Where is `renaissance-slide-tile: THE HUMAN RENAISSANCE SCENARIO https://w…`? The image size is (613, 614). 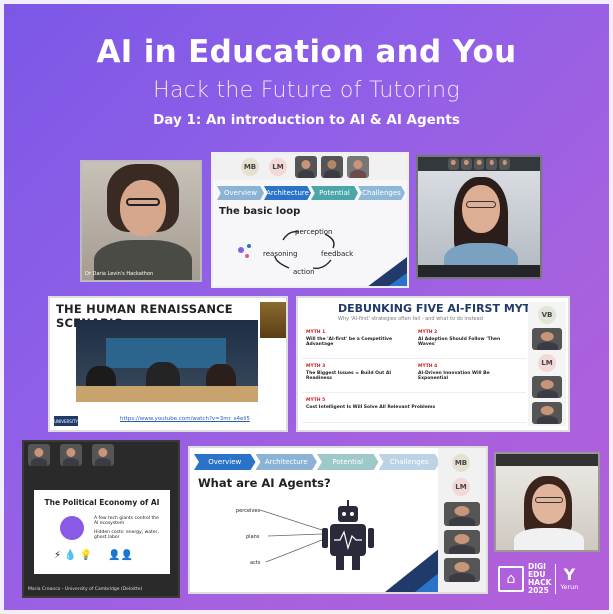
renaissance-slide-tile: THE HUMAN RENAISSANCE SCENARIO https://w… is located at coordinates (168, 364).